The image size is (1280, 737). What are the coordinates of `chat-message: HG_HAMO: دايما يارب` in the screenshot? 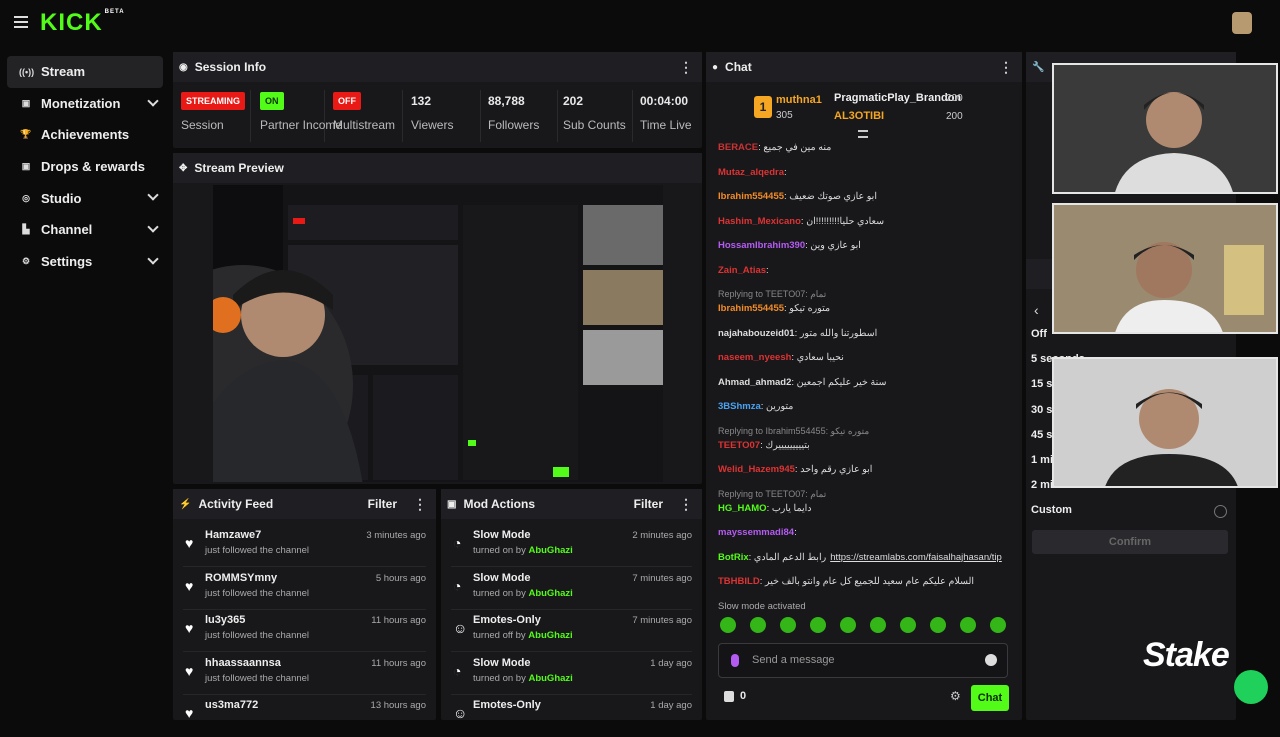 It's located at (765, 508).